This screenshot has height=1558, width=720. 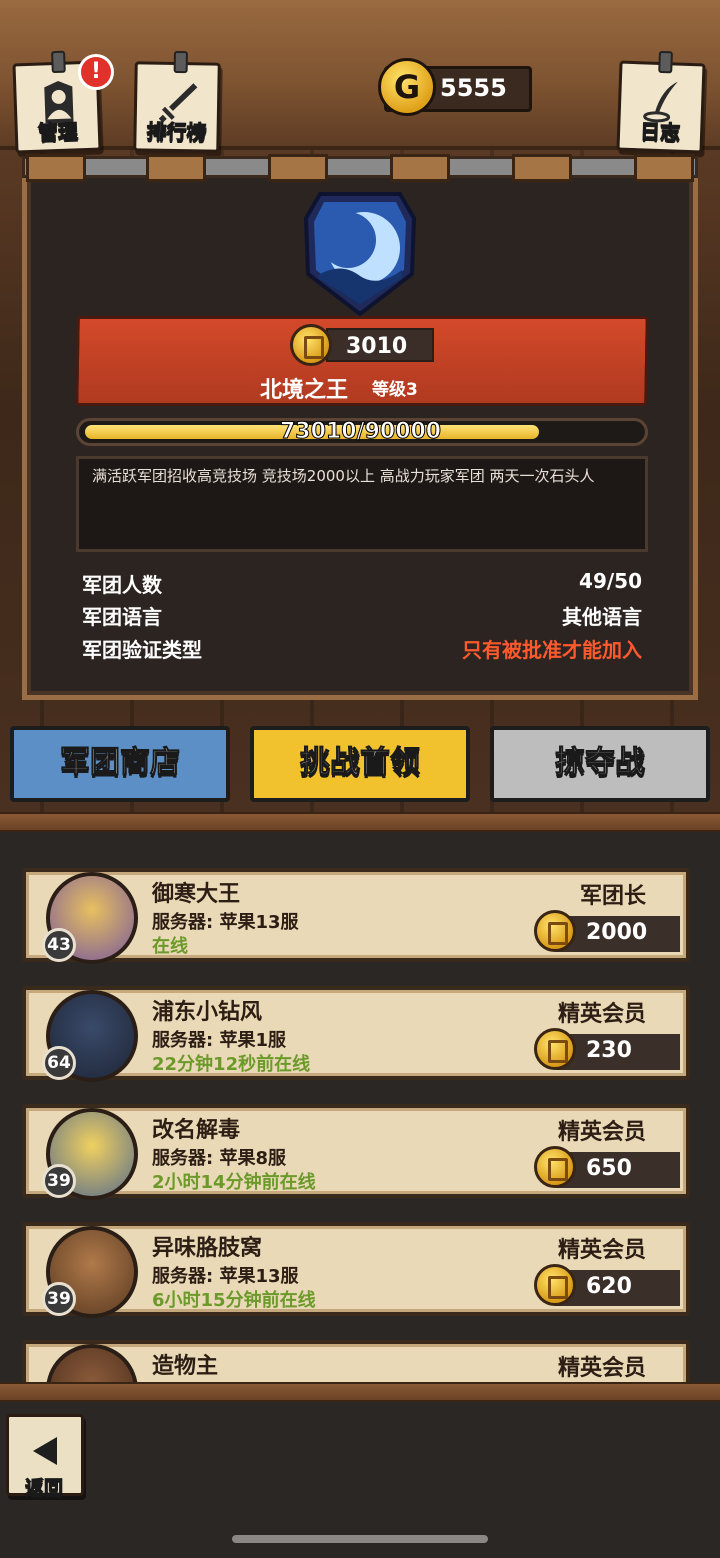 I want to click on member-status: 22分钟12秒前在线, so click(x=231, y=1064).